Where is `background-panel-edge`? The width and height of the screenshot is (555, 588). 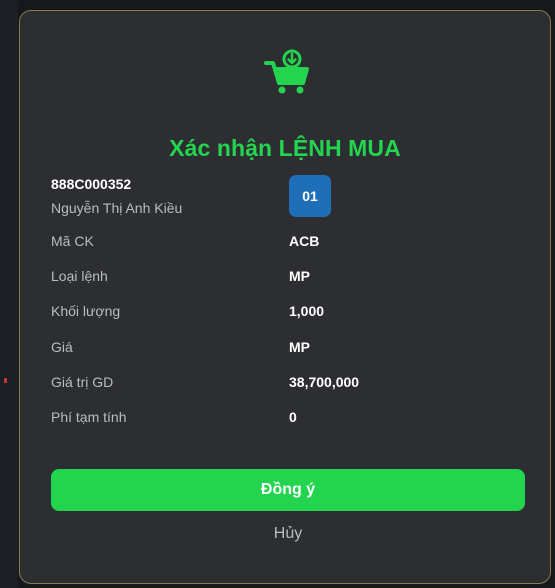 background-panel-edge is located at coordinates (9, 294).